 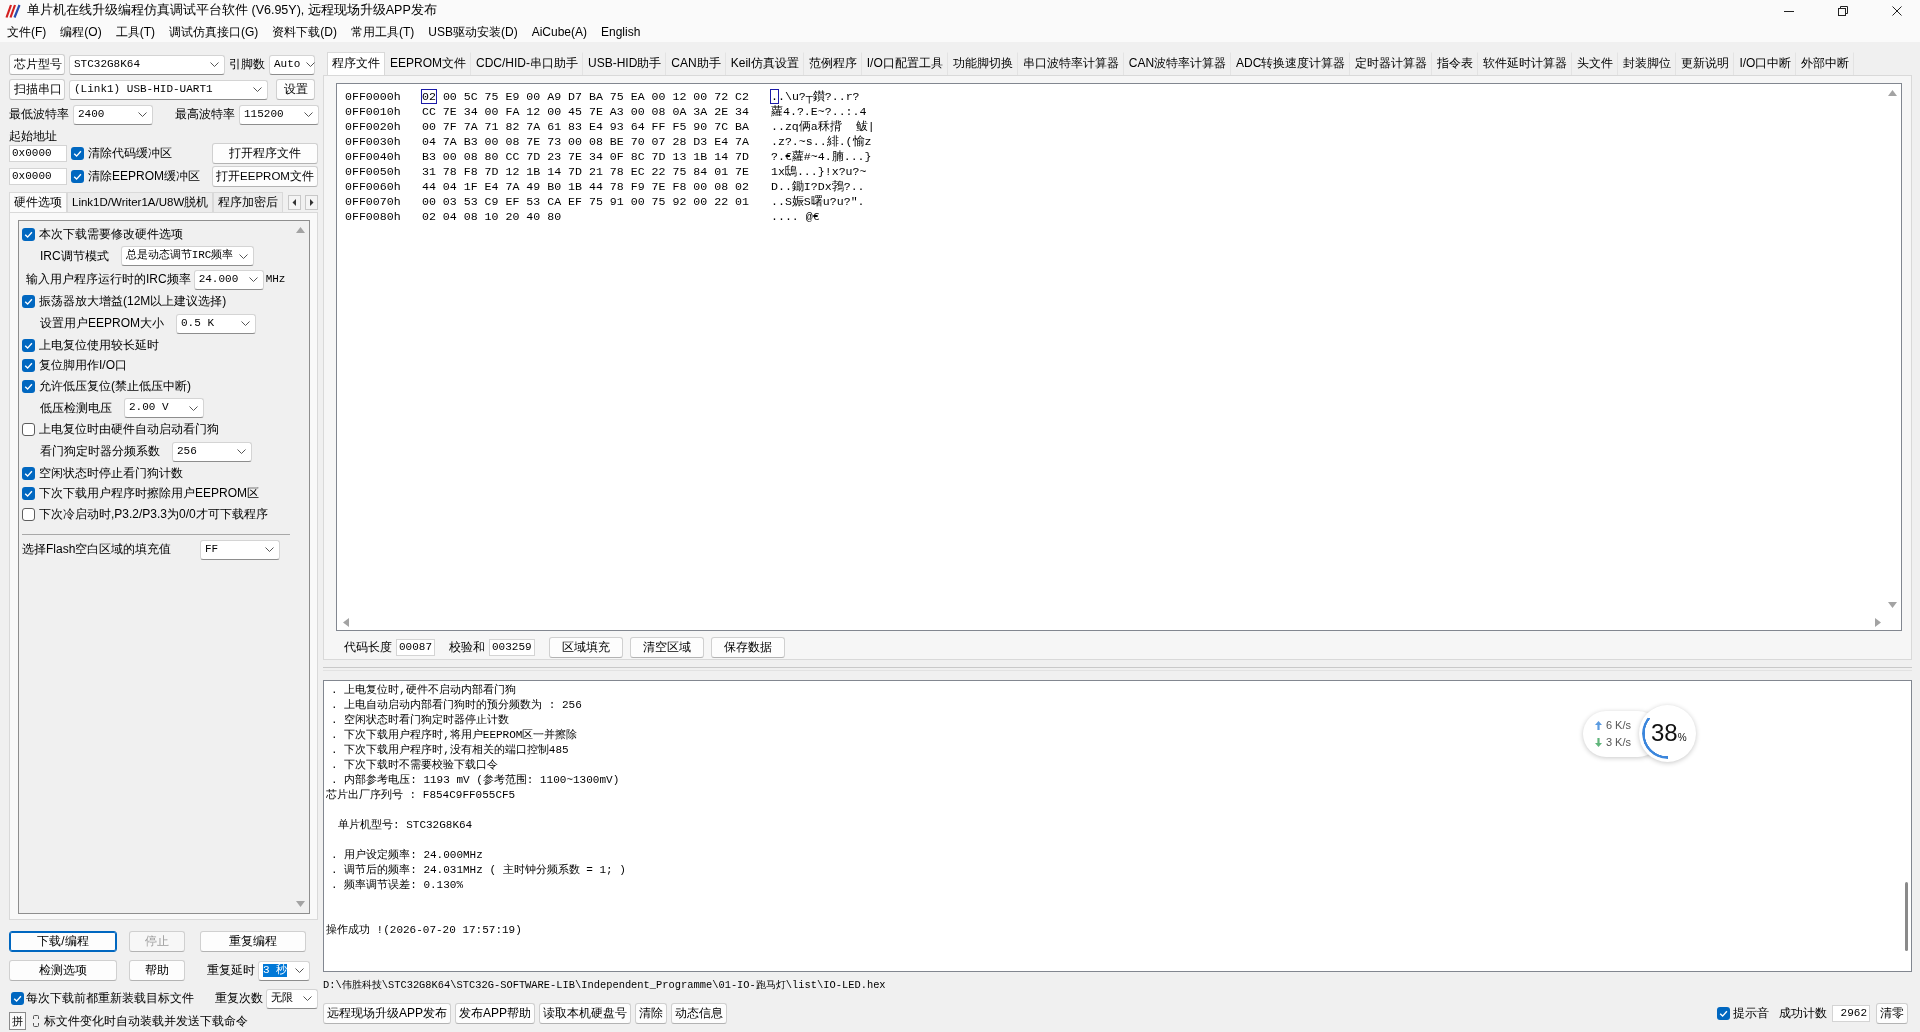 I want to click on menu-item: USB驱动安装(D), so click(x=473, y=32).